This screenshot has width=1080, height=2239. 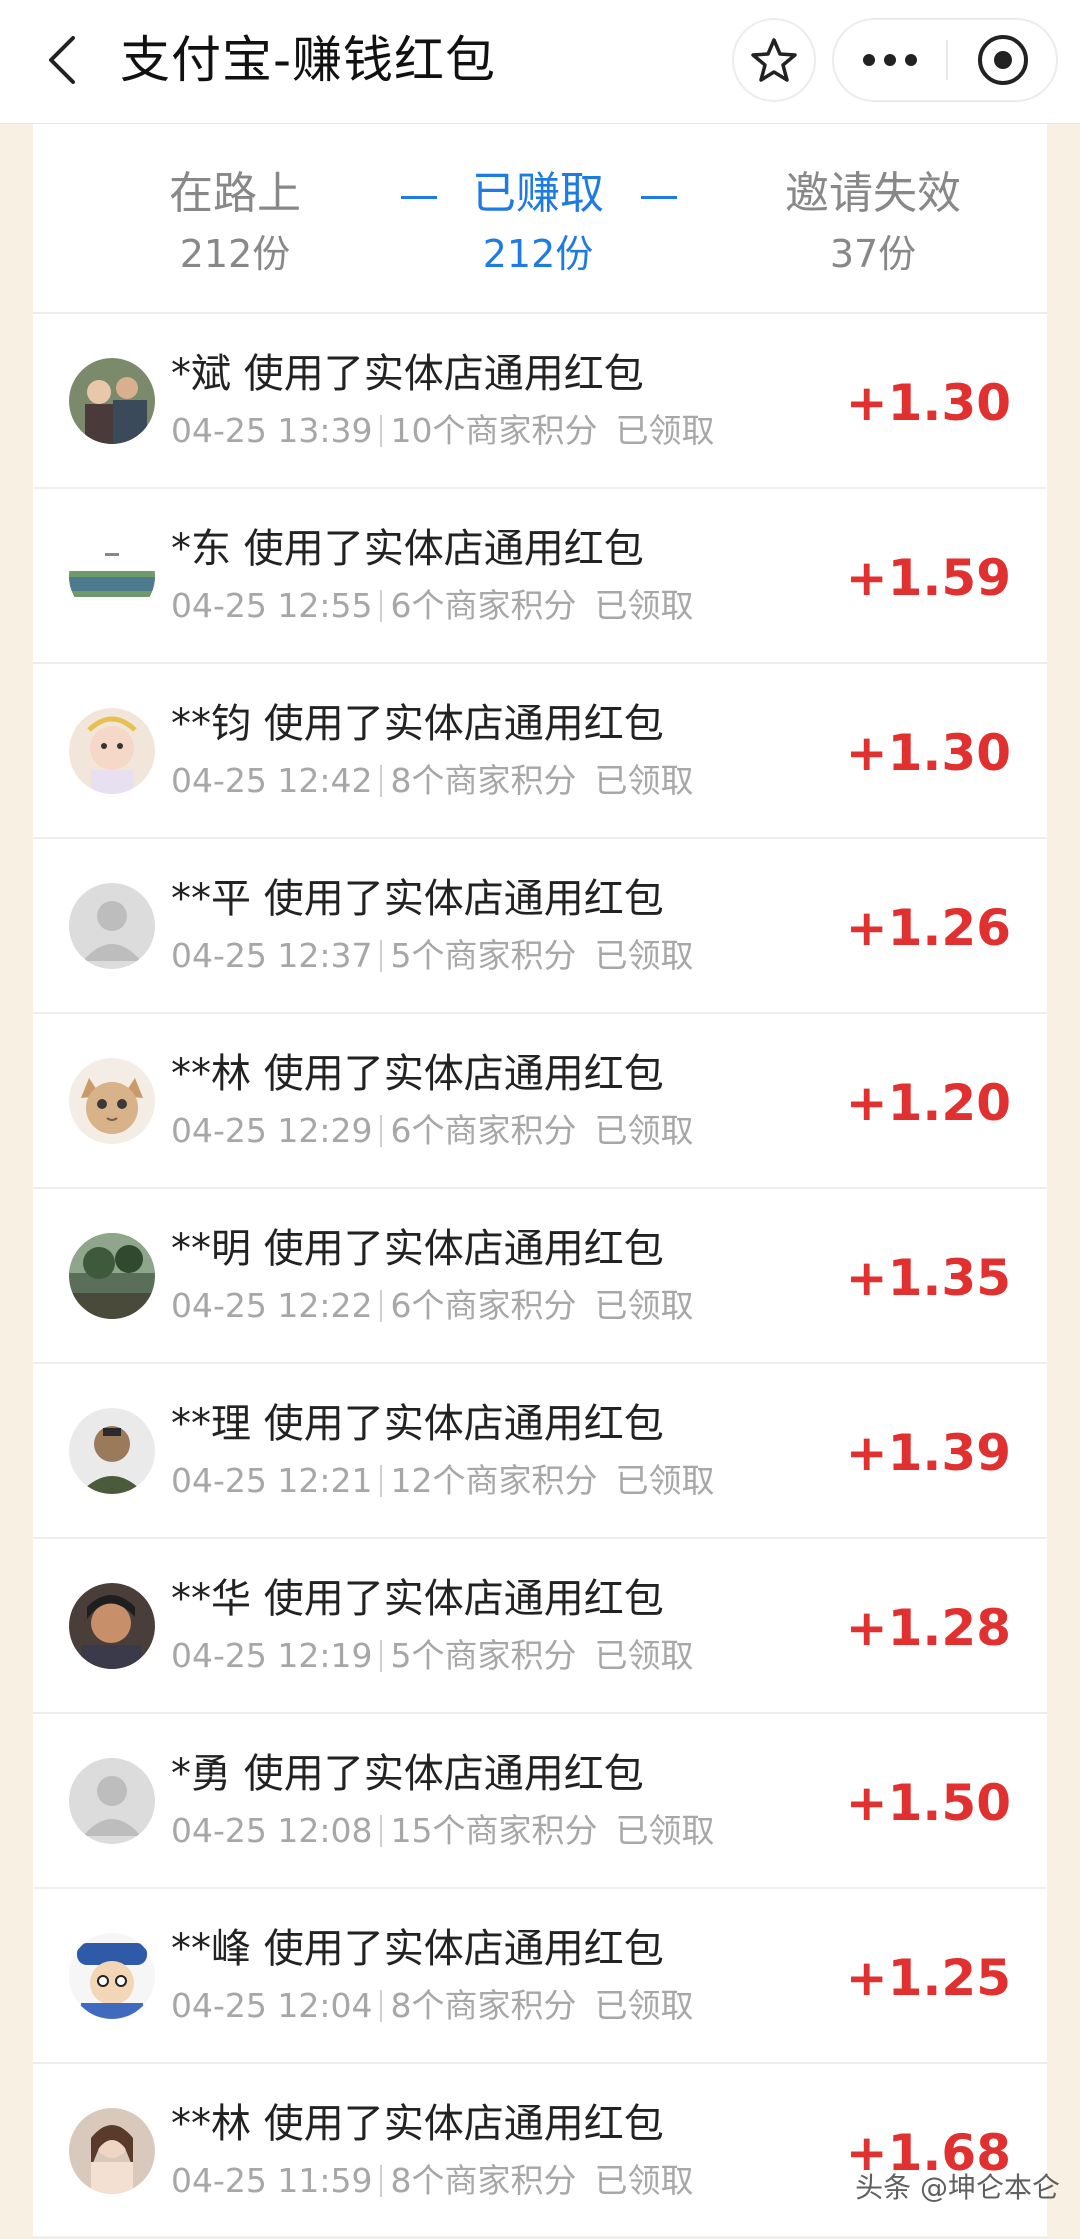 I want to click on active-tab-dash-right, so click(x=659, y=197).